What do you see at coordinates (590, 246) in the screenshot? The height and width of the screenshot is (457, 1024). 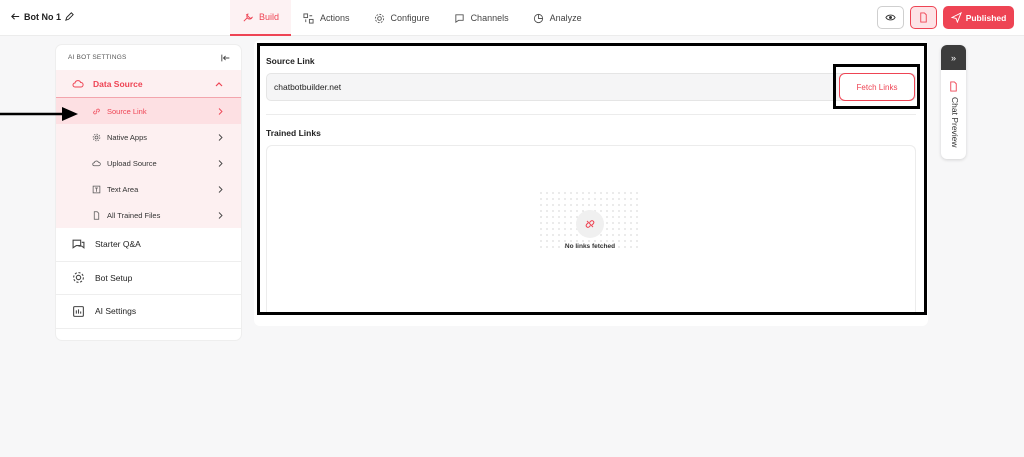 I see `empty-state-message: No links fetched` at bounding box center [590, 246].